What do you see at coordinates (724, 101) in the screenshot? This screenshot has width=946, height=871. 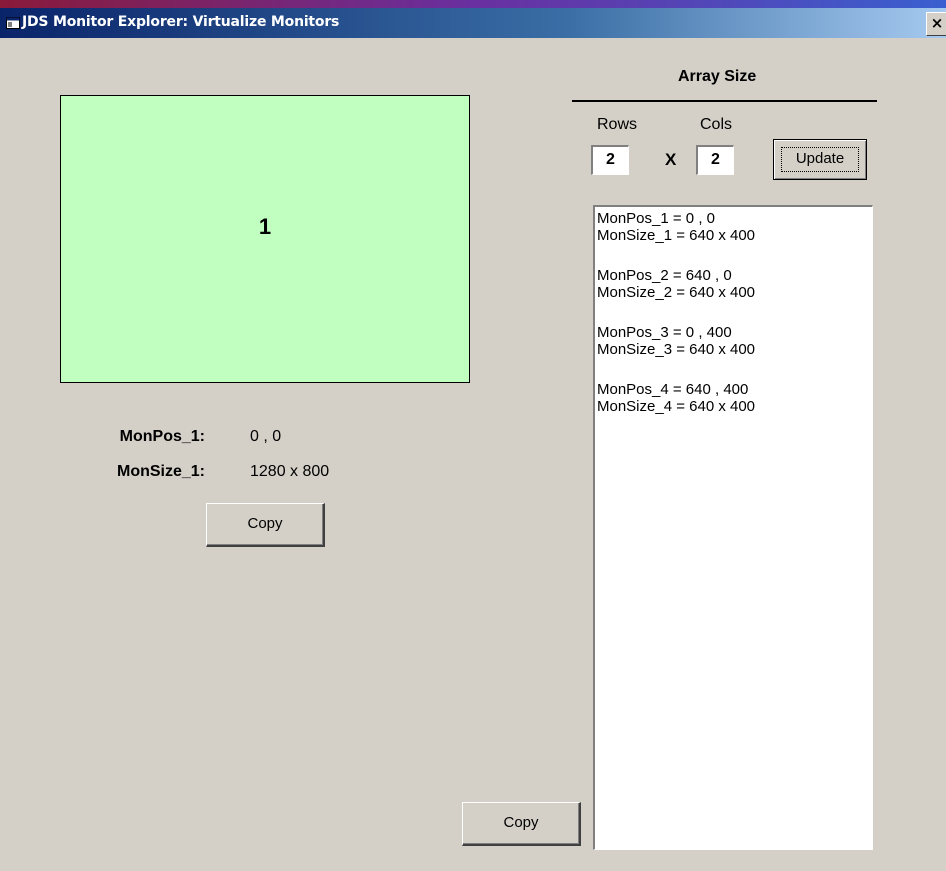 I see `array-size-divider` at bounding box center [724, 101].